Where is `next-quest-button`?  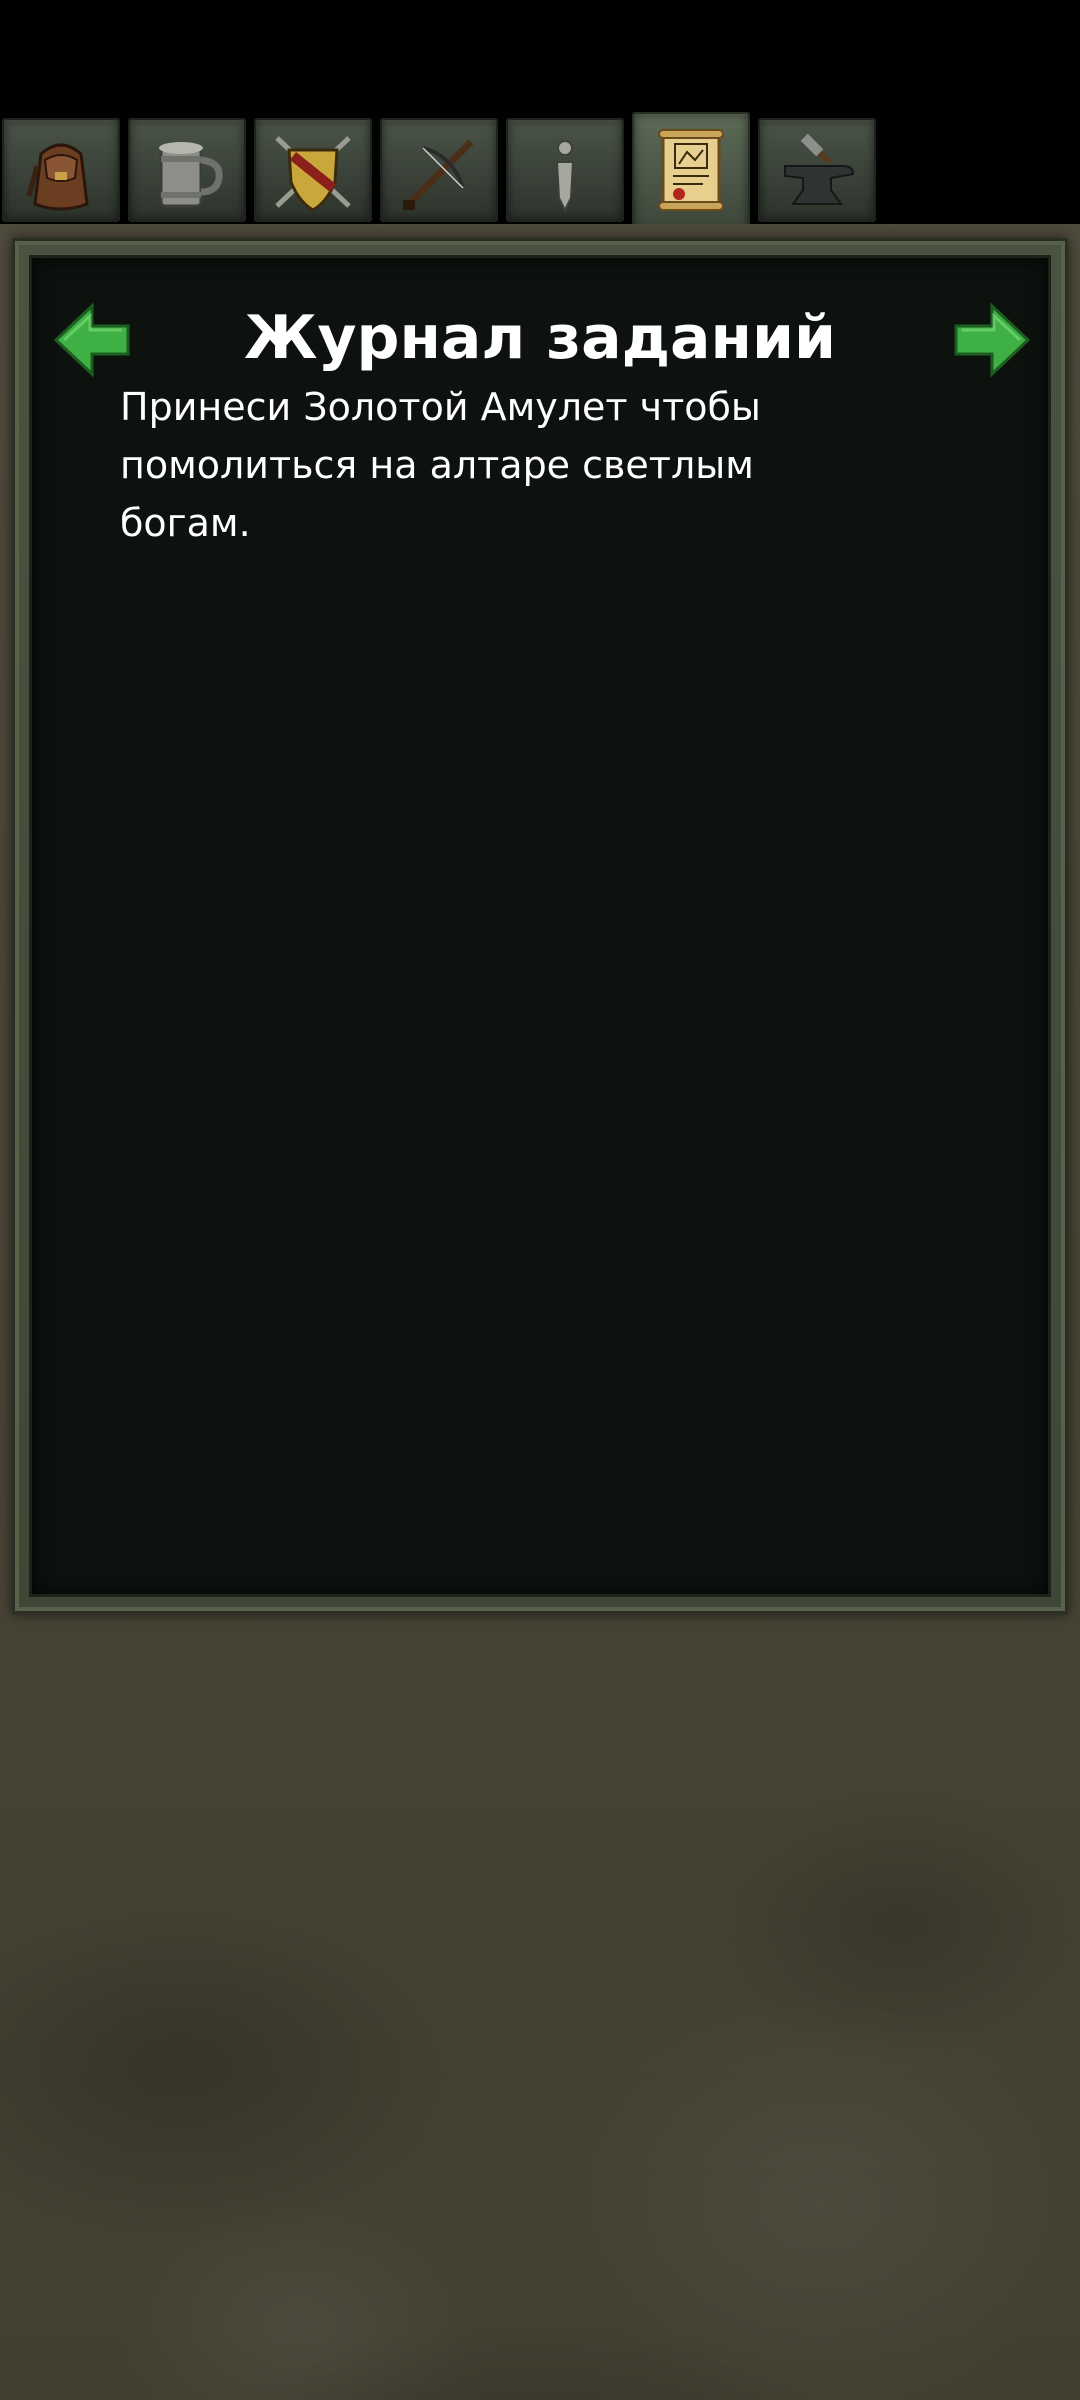
next-quest-button is located at coordinates (992, 340).